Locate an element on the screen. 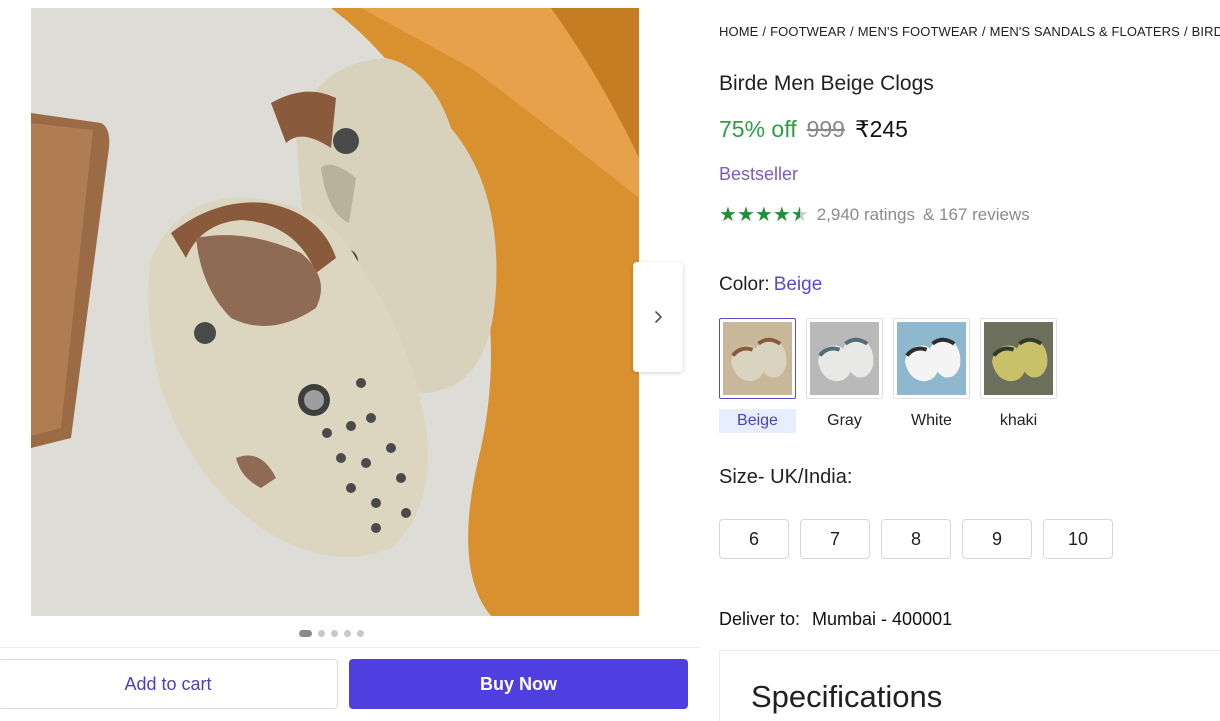 The height and width of the screenshot is (721, 1220). size-label: Size- UK/India: is located at coordinates (786, 477).